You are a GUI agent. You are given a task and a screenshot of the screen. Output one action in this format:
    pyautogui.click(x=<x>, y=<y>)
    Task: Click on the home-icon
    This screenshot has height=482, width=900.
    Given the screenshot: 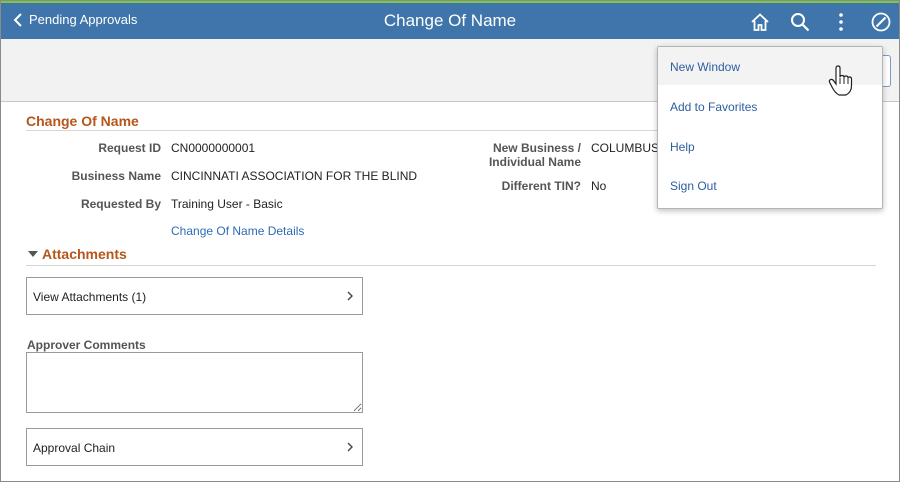 What is the action you would take?
    pyautogui.click(x=760, y=22)
    